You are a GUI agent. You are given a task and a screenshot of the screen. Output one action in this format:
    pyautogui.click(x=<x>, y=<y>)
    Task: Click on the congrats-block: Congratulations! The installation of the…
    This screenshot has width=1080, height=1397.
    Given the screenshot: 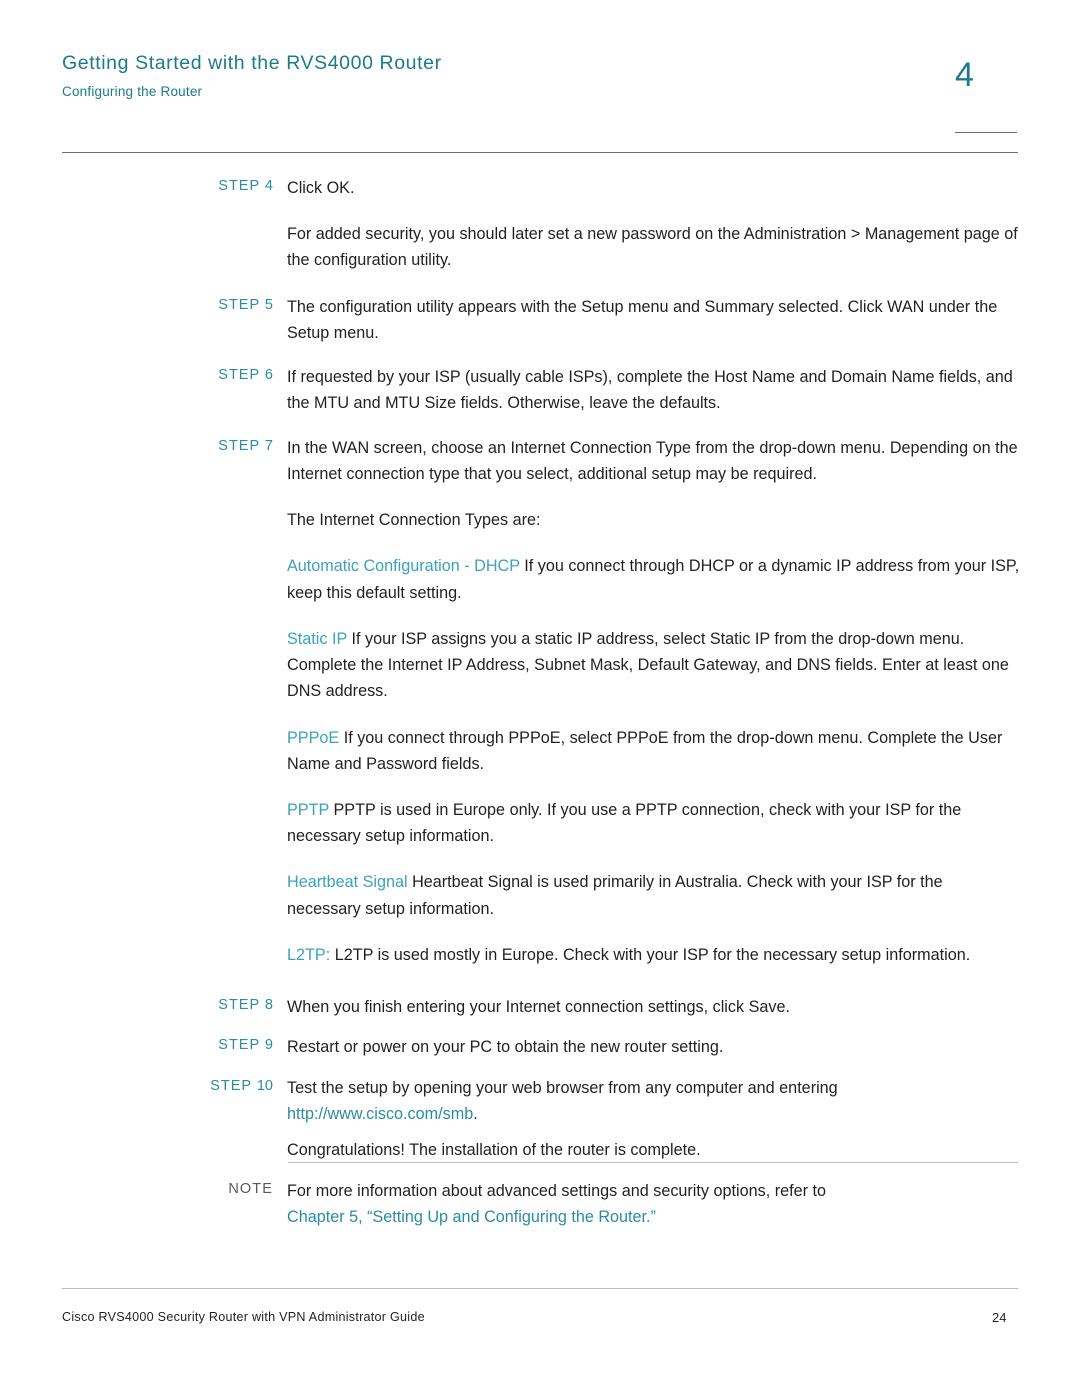 What is the action you would take?
    pyautogui.click(x=653, y=1150)
    